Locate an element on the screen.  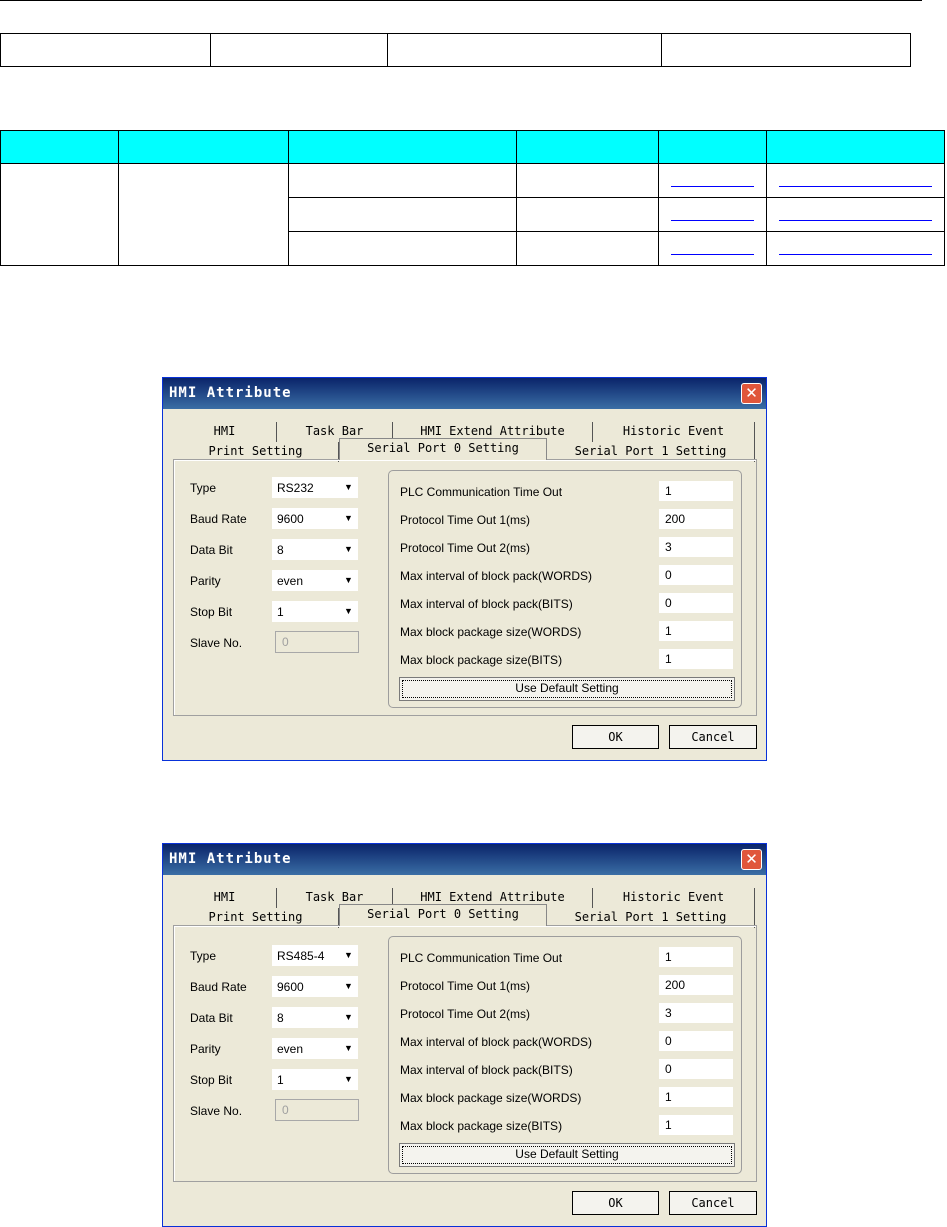
type-select: RS485-4 ▼ is located at coordinates (315, 955).